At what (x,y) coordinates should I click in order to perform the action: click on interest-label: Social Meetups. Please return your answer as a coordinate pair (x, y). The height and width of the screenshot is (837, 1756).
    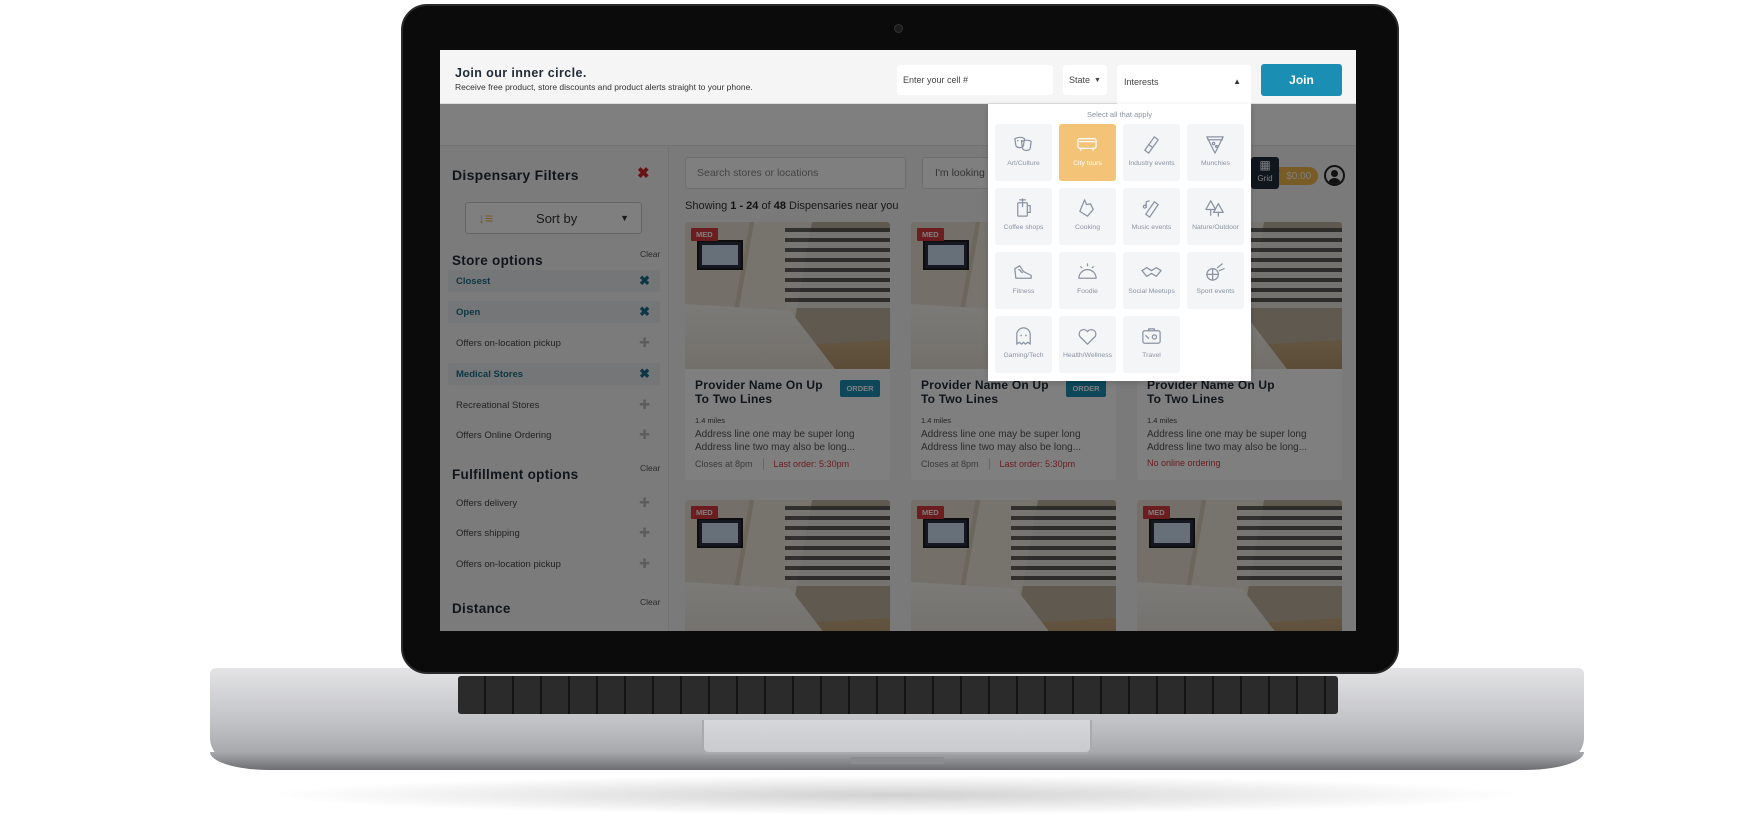
    Looking at the image, I should click on (1151, 291).